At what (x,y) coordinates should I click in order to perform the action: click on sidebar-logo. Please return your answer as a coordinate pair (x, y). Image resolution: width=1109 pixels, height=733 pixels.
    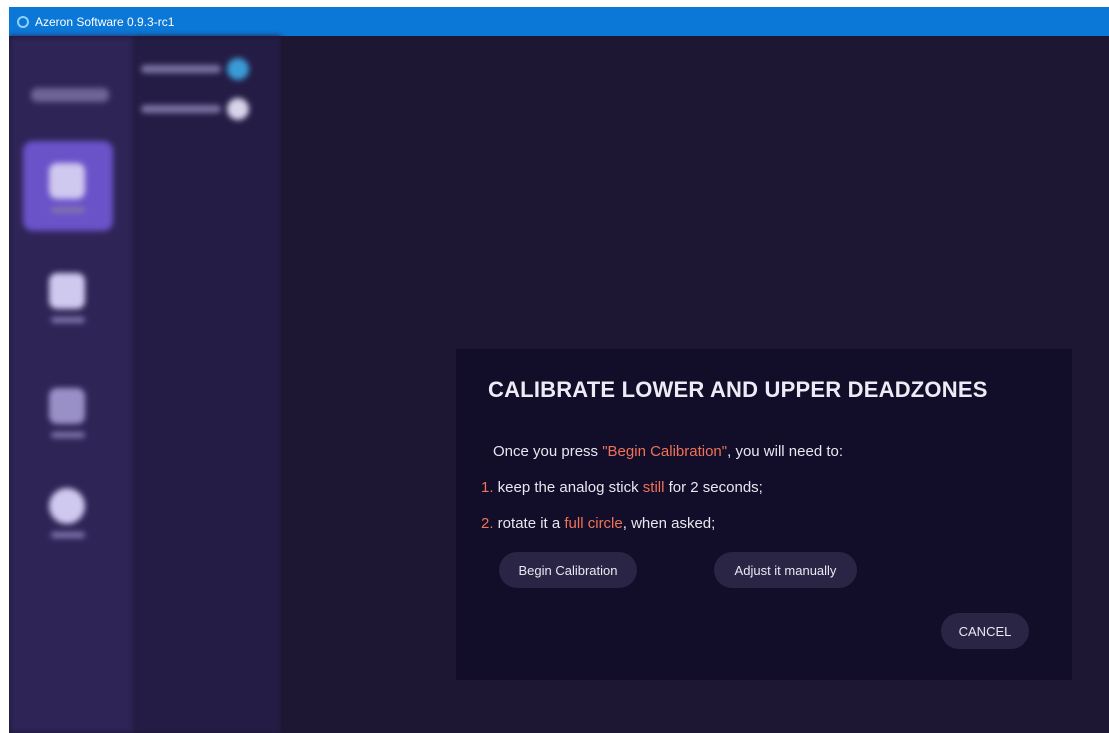
    Looking at the image, I should click on (70, 95).